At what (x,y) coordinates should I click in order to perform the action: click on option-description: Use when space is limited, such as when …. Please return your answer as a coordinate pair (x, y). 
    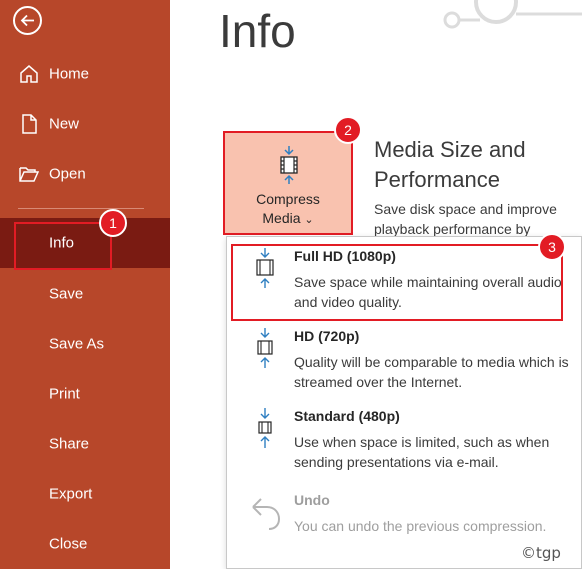
    Looking at the image, I should click on (422, 452).